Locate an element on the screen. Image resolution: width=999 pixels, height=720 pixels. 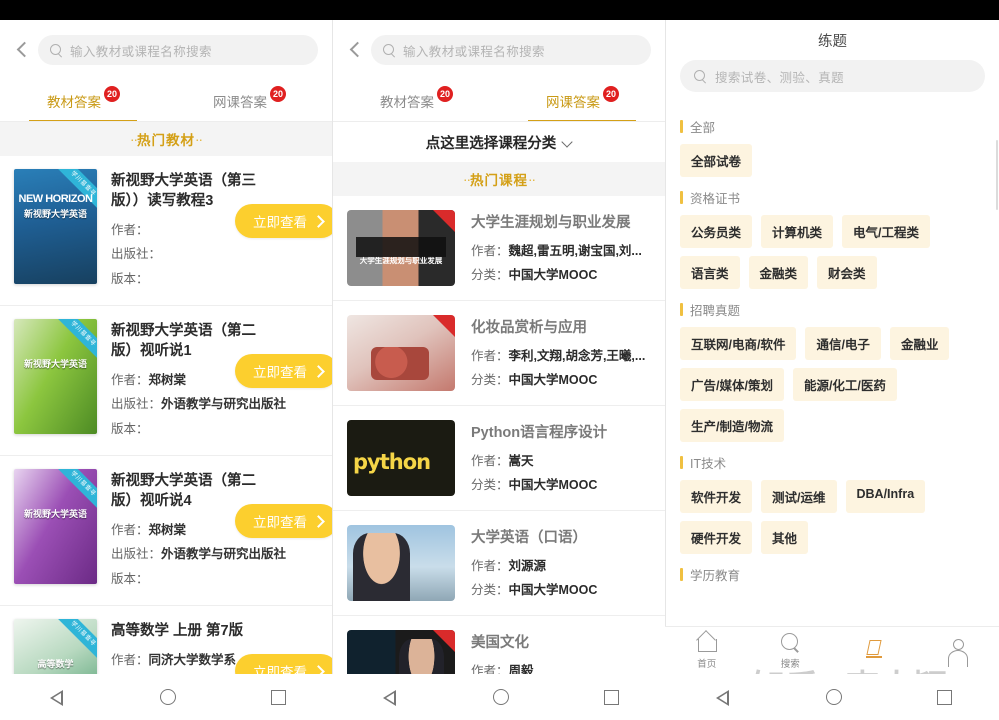
nav-item-practice is located at coordinates (874, 650).